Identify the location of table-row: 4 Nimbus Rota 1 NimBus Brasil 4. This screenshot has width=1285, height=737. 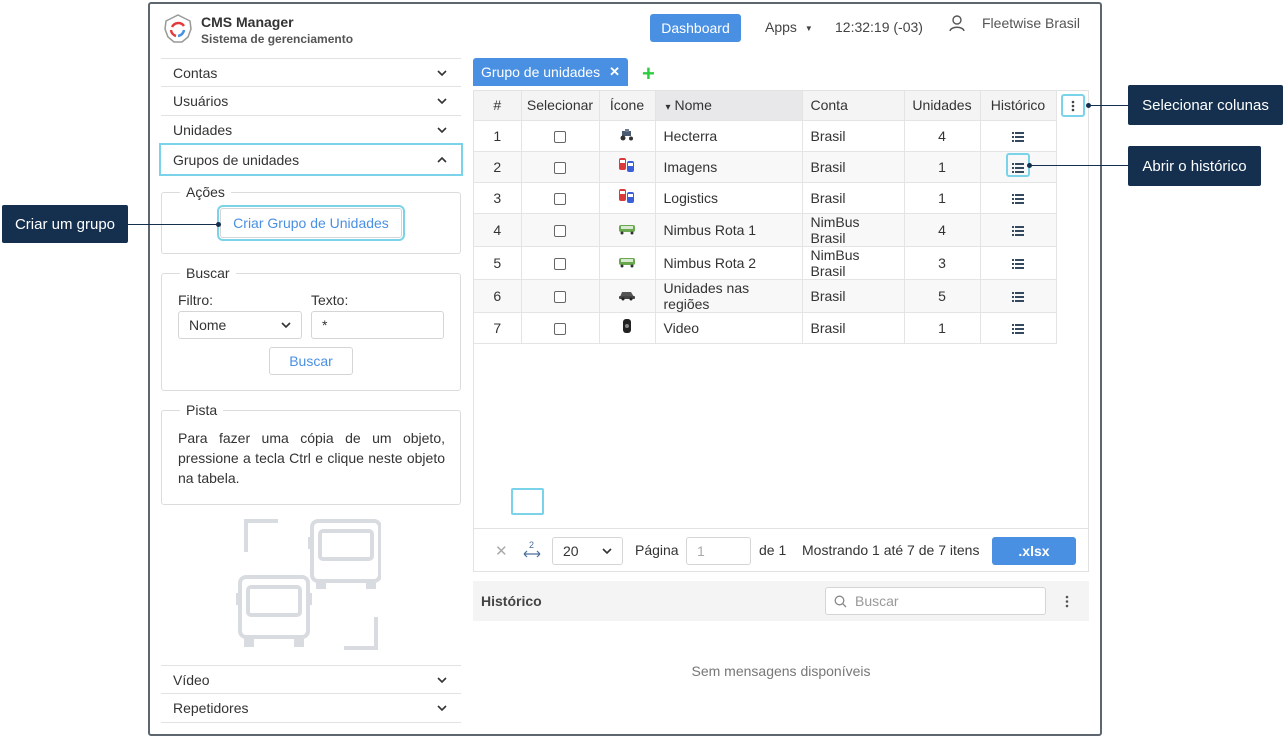
(765, 230).